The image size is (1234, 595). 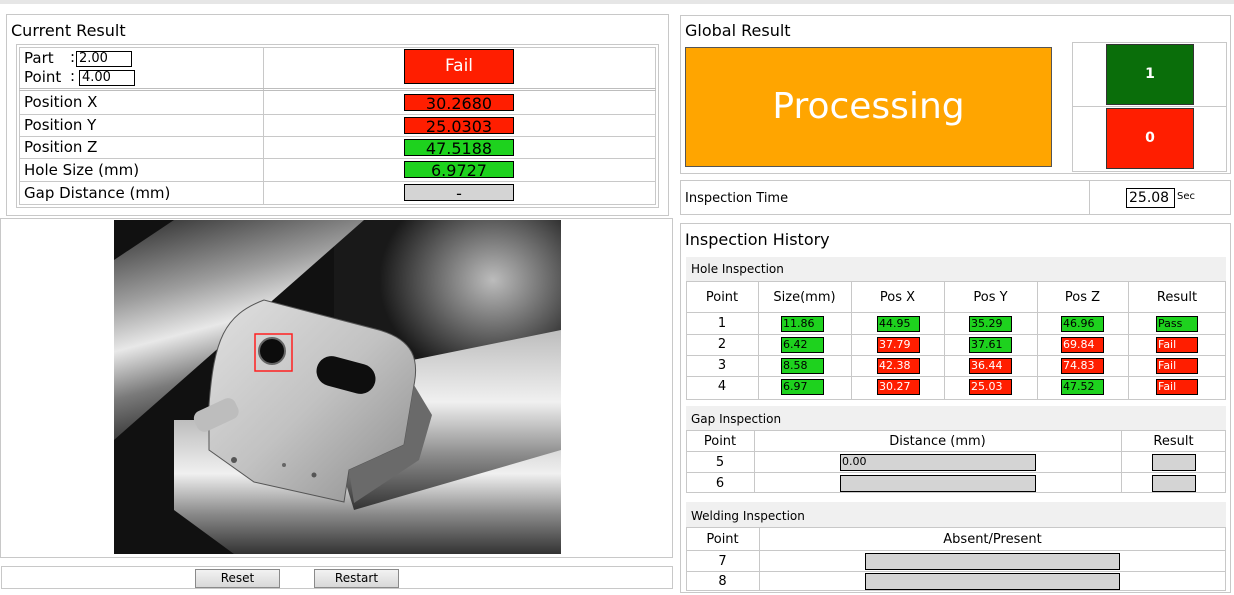 I want to click on global-result-title: Global Result, so click(x=738, y=30).